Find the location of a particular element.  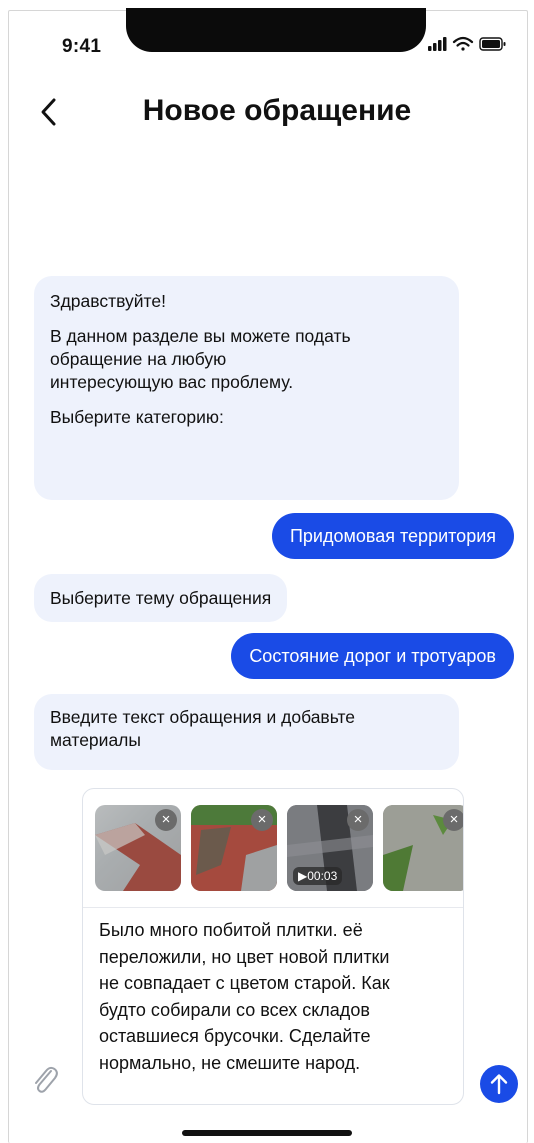

attachment-thumbnail-video: × ▶00:03 is located at coordinates (330, 848).